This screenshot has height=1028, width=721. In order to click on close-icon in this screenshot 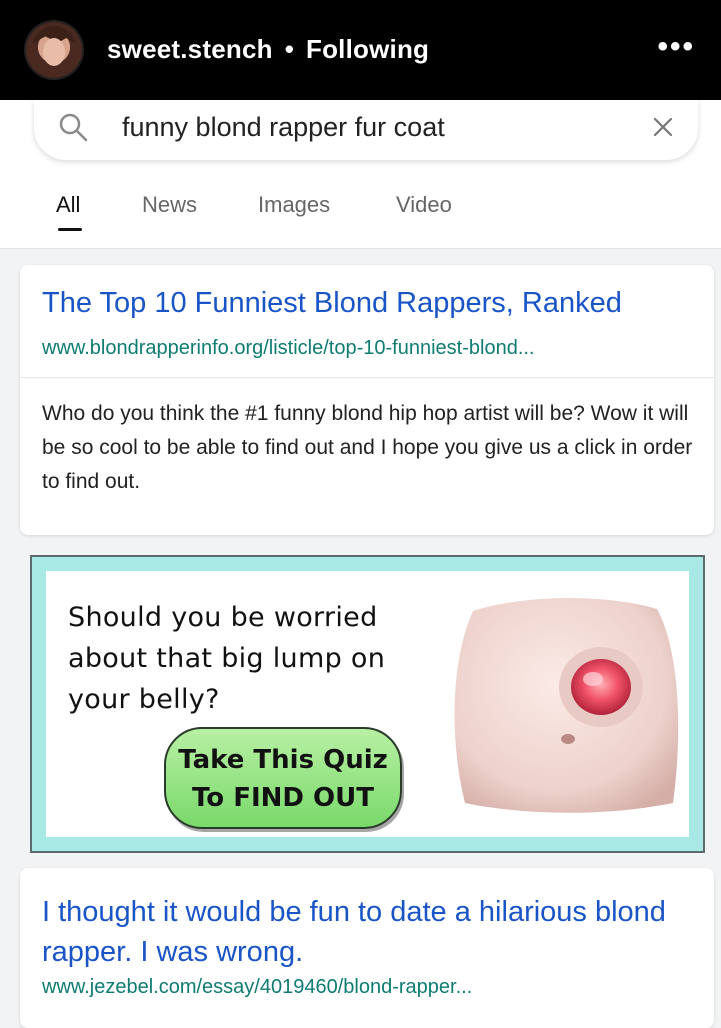, I will do `click(663, 127)`.